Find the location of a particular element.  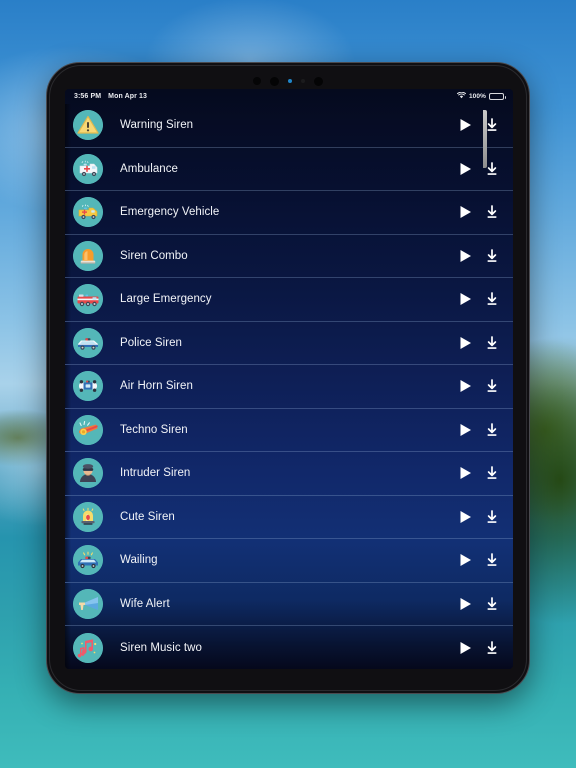

sound-row-cute-siren: Cute Siren is located at coordinates (289, 517).